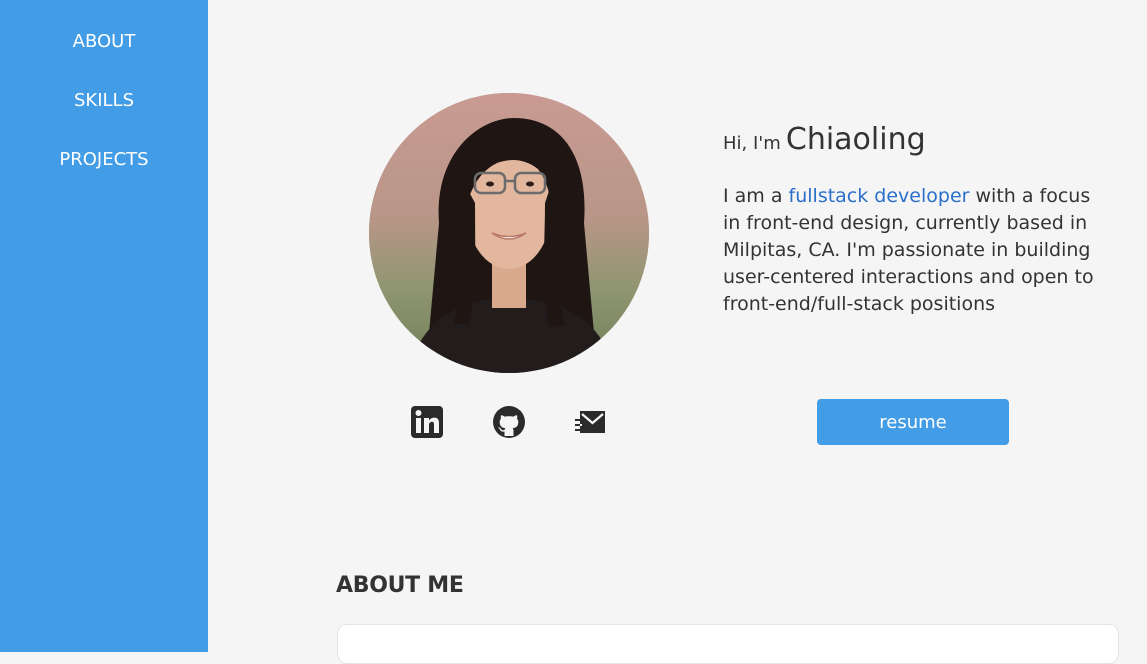 The height and width of the screenshot is (664, 1147). Describe the element at coordinates (913, 422) in the screenshot. I see `resume-button: resume` at that location.